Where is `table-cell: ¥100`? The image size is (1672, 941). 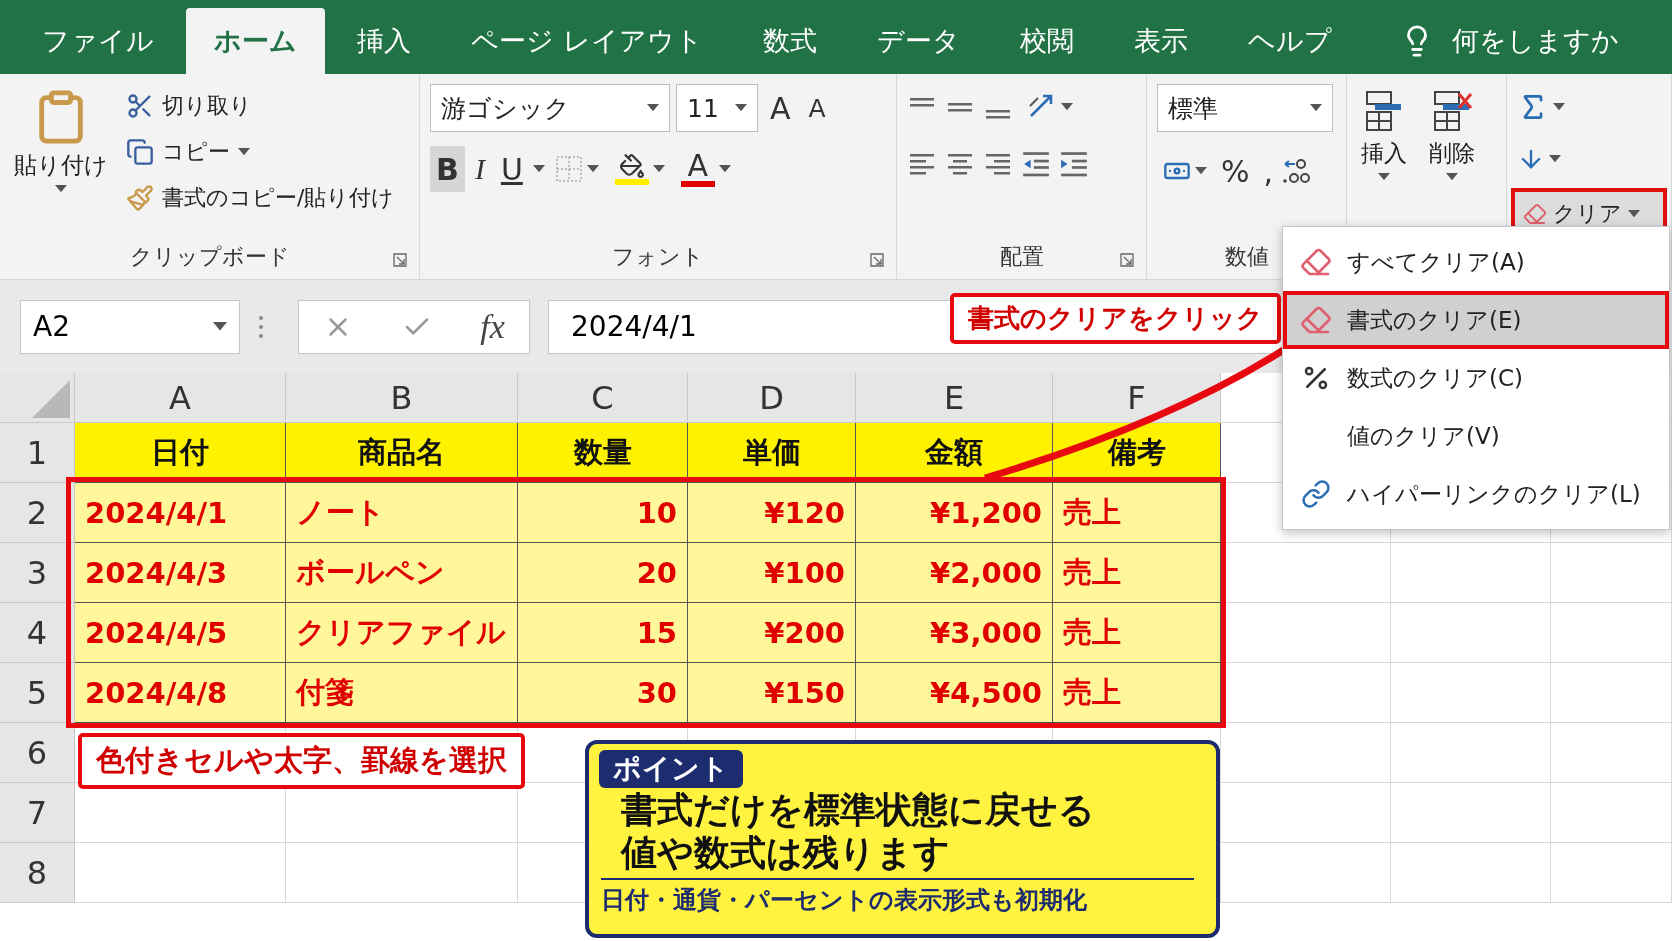 table-cell: ¥100 is located at coordinates (772, 573).